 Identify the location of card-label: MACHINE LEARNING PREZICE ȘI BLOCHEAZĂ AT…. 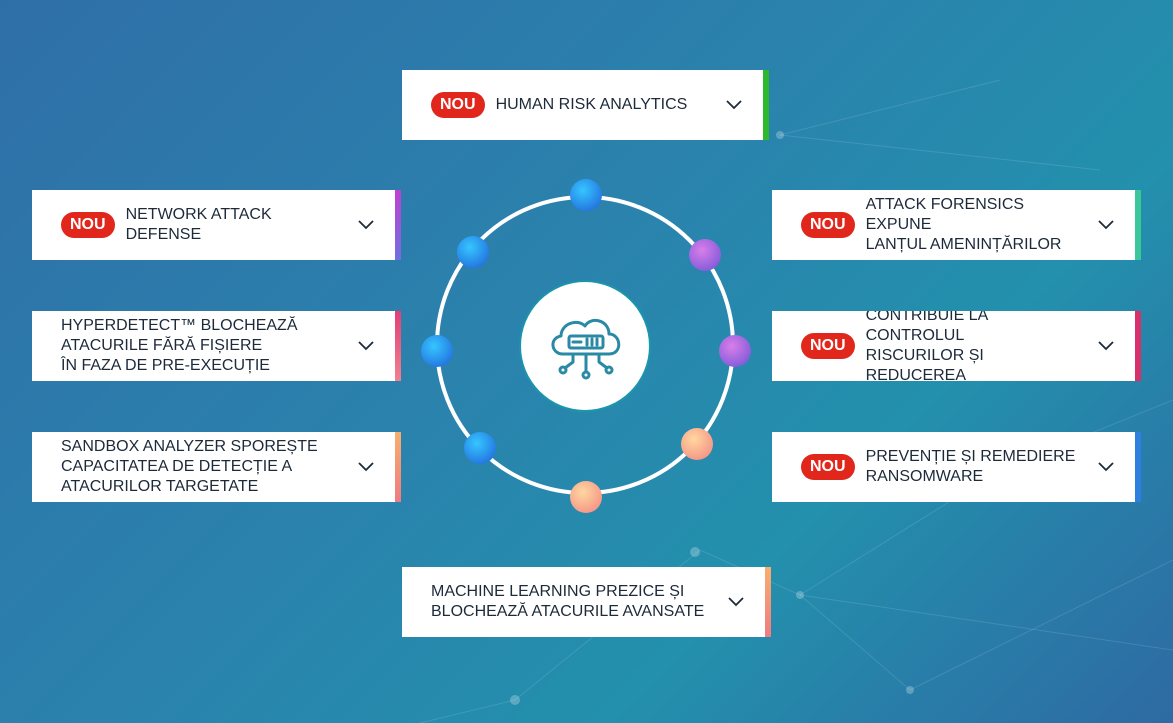
(568, 601).